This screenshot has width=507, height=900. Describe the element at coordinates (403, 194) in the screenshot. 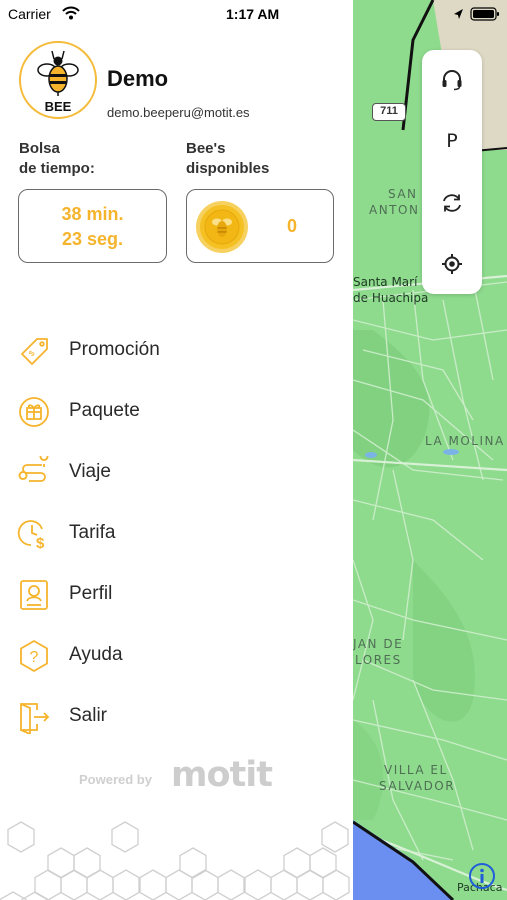

I see `map-label-san-antonio: SAN` at that location.